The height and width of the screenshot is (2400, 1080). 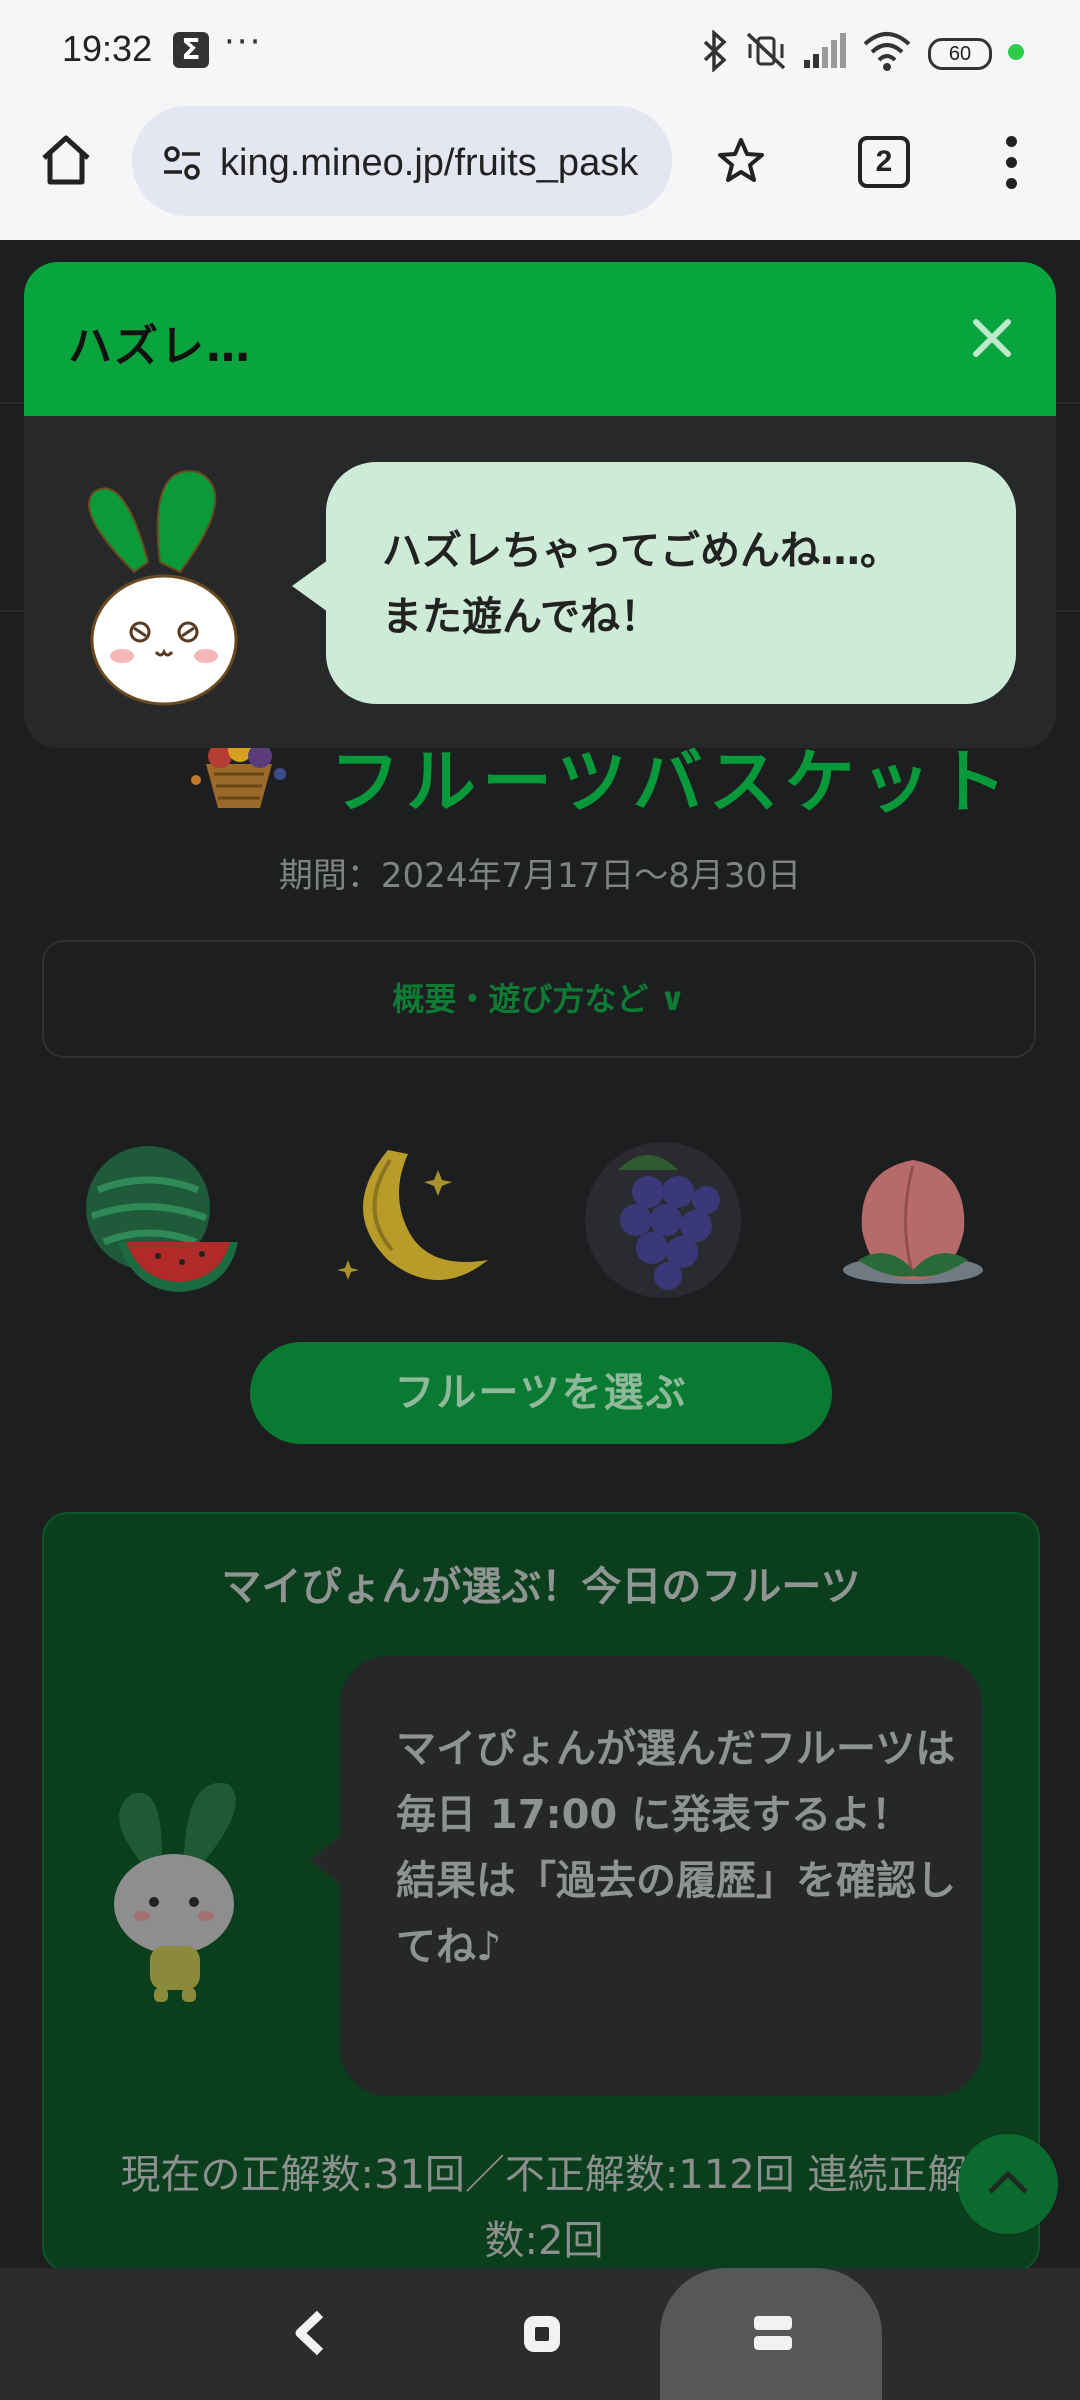 I want to click on system-nav-bar, so click(x=540, y=2334).